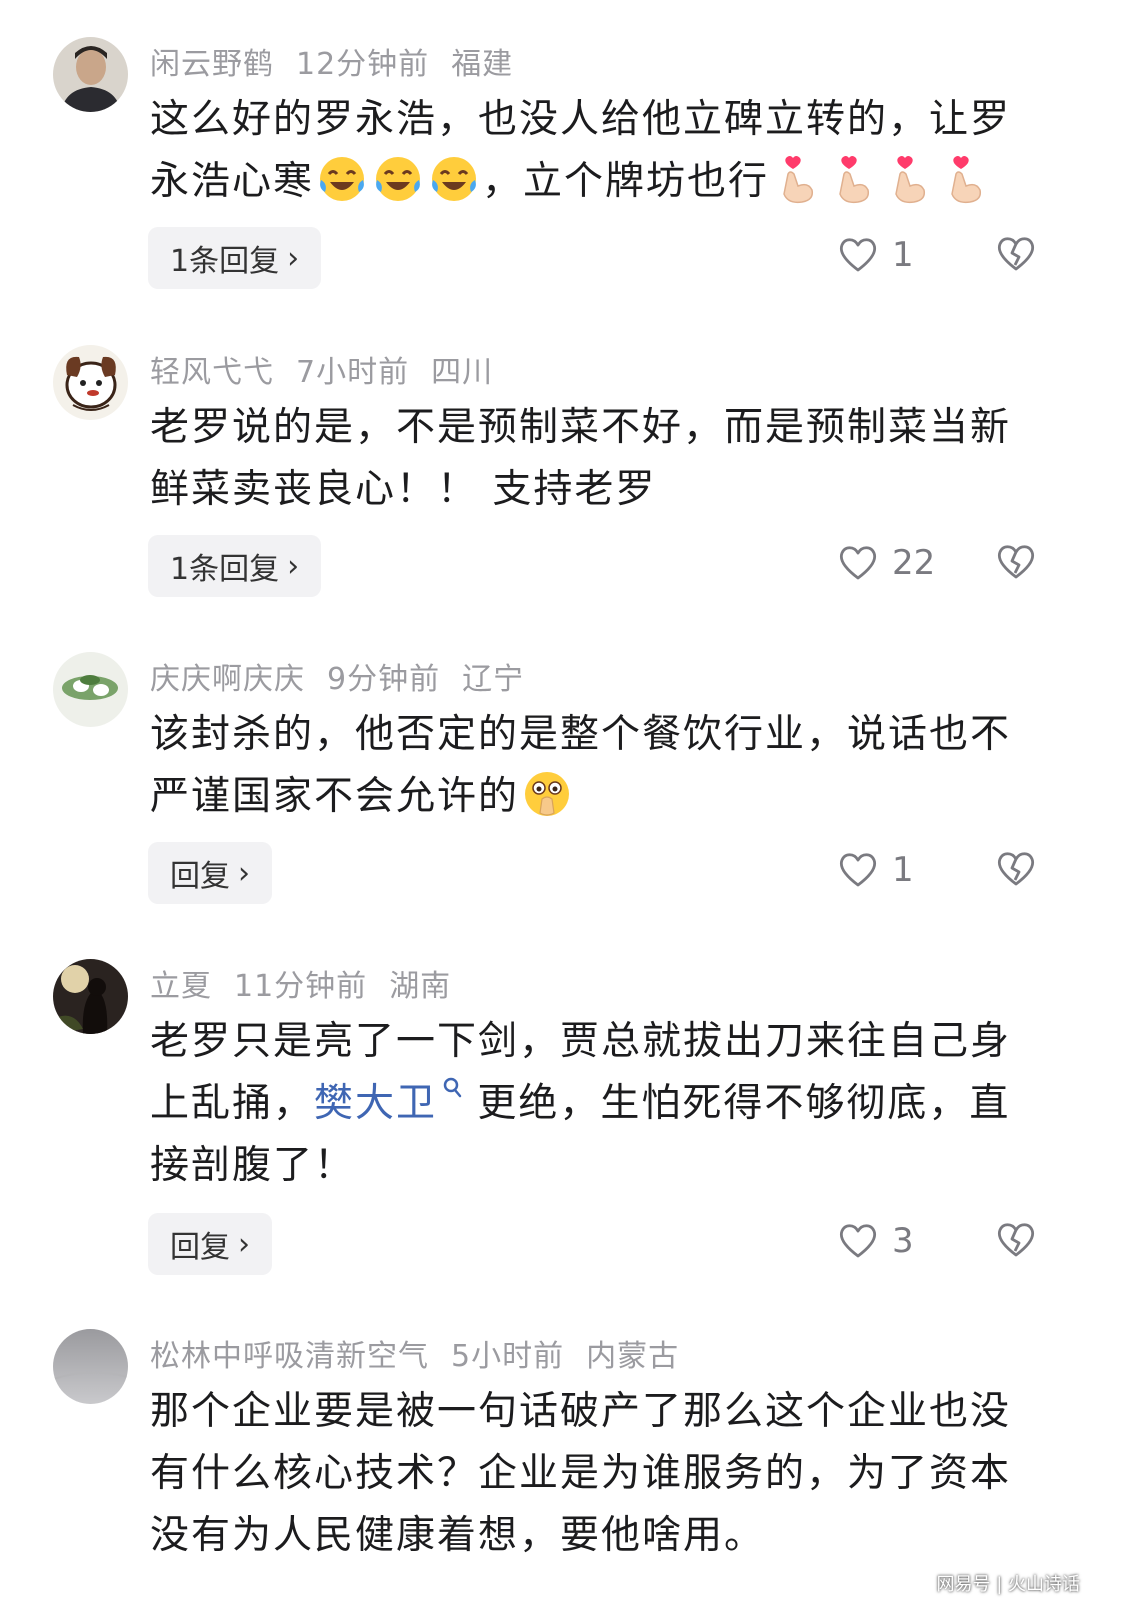  I want to click on timestamp: 5小时前, so click(508, 1356).